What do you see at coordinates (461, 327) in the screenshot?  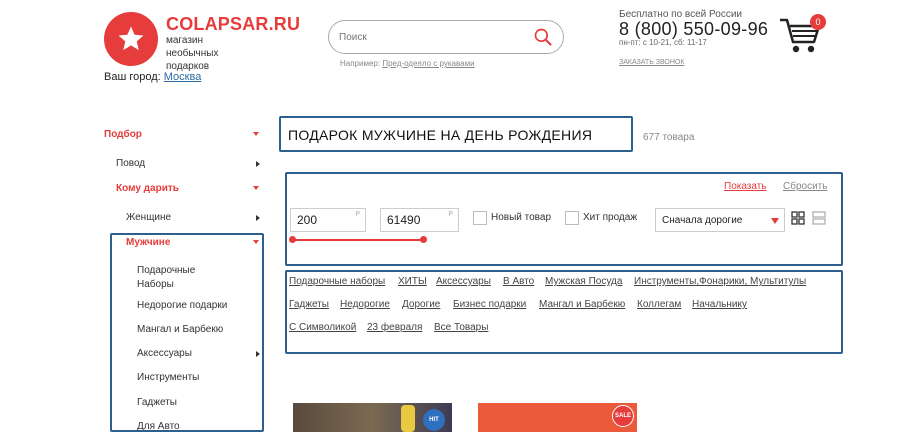 I see `tag-link: Все Товары` at bounding box center [461, 327].